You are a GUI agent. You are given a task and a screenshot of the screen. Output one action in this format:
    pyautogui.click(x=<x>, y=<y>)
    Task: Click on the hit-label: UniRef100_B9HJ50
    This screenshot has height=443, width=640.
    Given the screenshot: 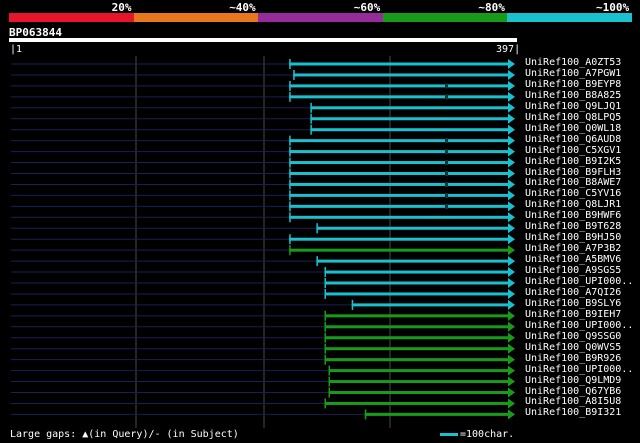 What is the action you would take?
    pyautogui.click(x=573, y=237)
    